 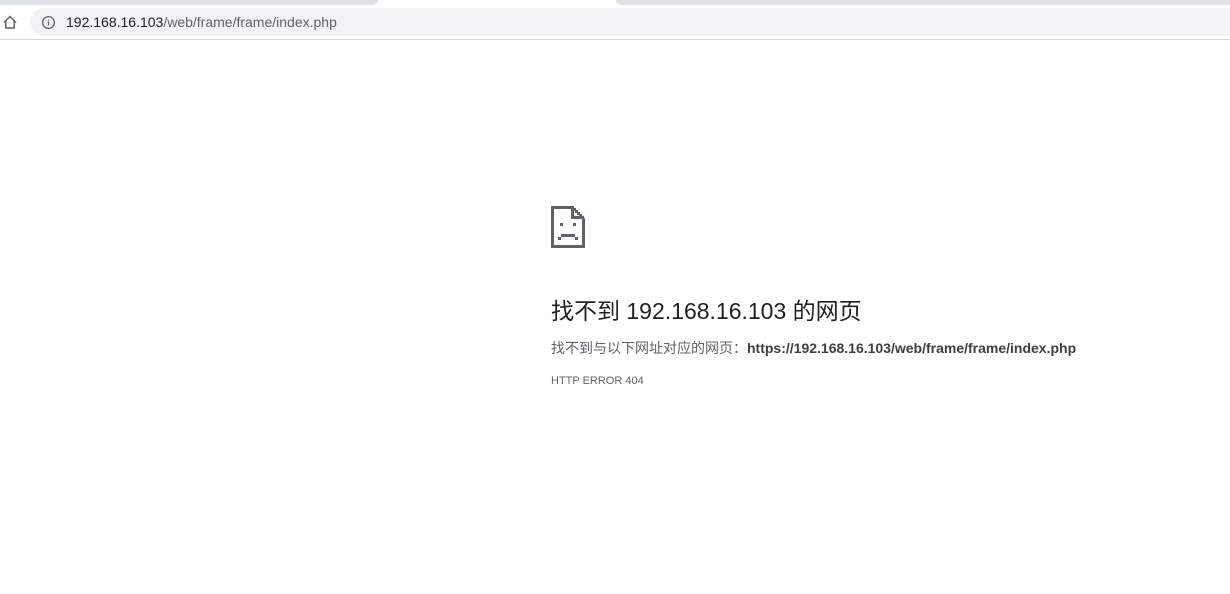 What do you see at coordinates (630, 22) in the screenshot?
I see `address-bar: 192.168.16.103/web/frame/frame/index.php` at bounding box center [630, 22].